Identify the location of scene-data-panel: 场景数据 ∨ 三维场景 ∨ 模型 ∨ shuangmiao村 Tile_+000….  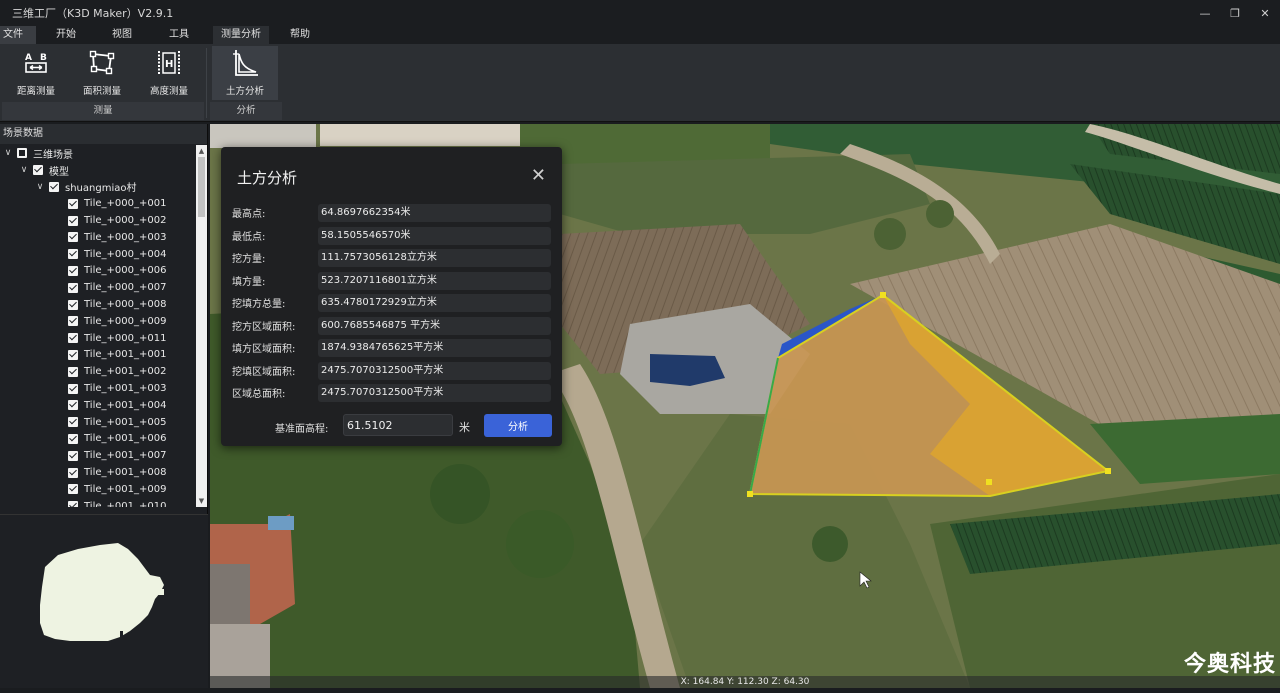
(104, 406).